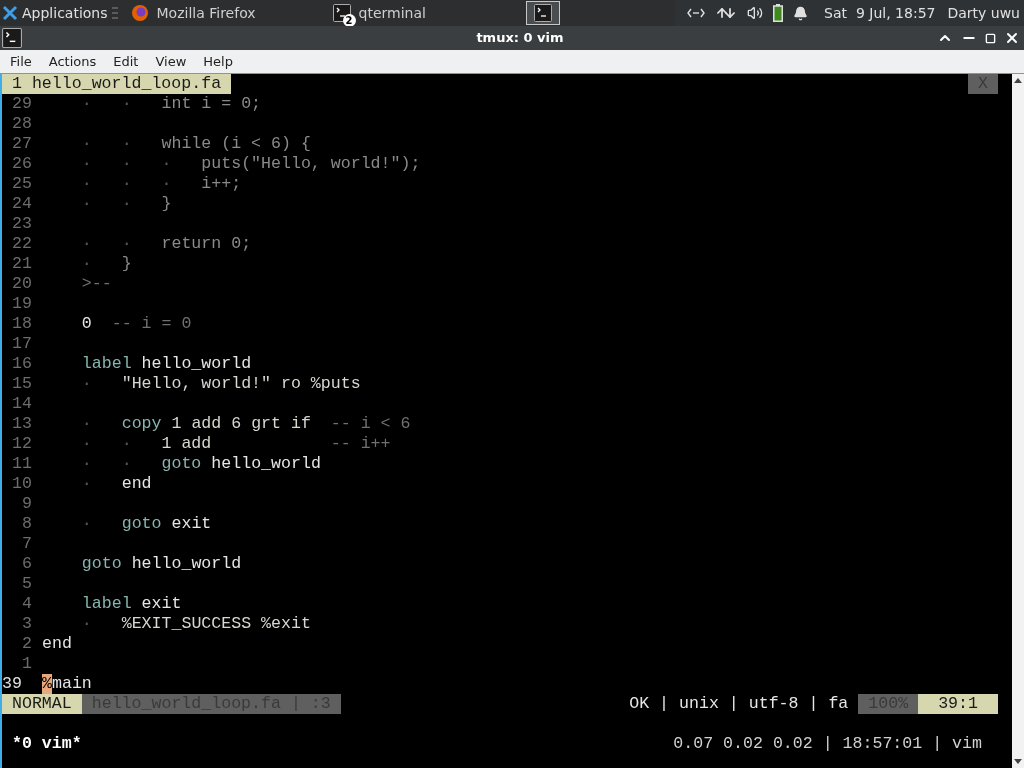  What do you see at coordinates (26, 664) in the screenshot?
I see `line-number: 1` at bounding box center [26, 664].